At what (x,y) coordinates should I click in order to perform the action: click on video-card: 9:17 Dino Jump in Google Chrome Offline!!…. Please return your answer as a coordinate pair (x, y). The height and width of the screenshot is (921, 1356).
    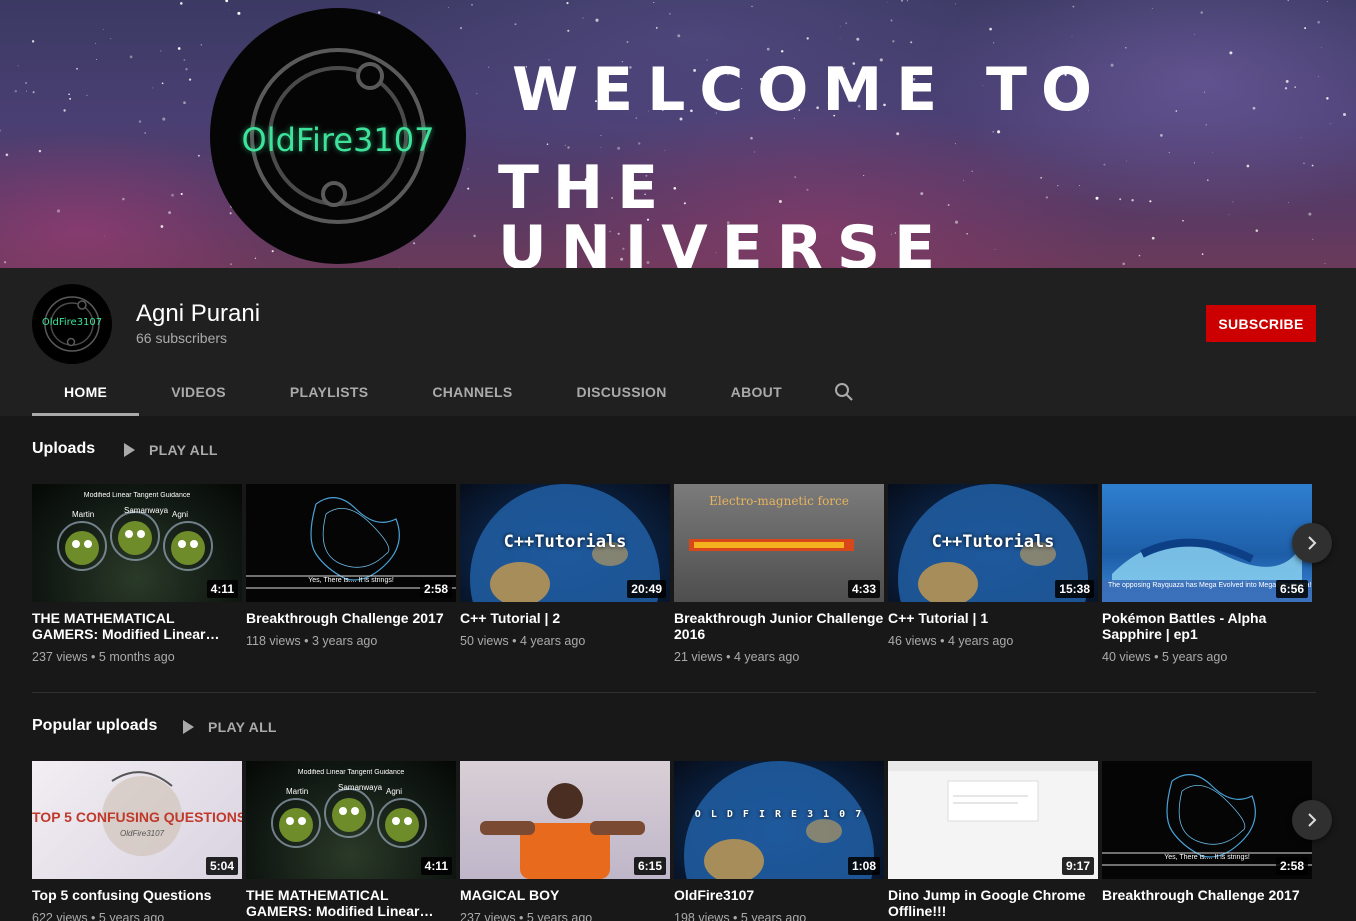
    Looking at the image, I should click on (993, 840).